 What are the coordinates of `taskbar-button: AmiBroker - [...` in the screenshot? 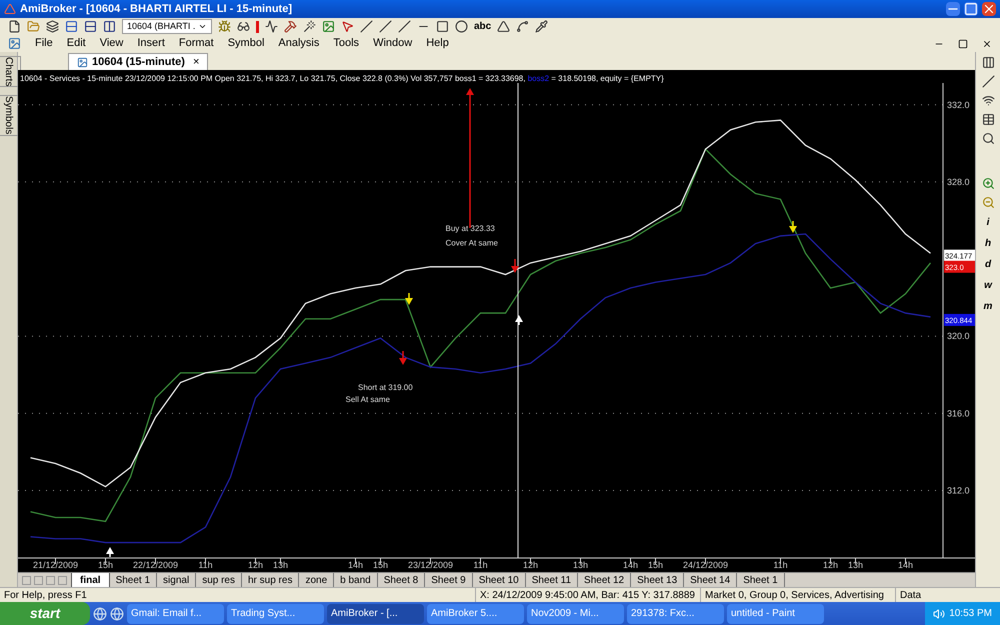 It's located at (375, 614).